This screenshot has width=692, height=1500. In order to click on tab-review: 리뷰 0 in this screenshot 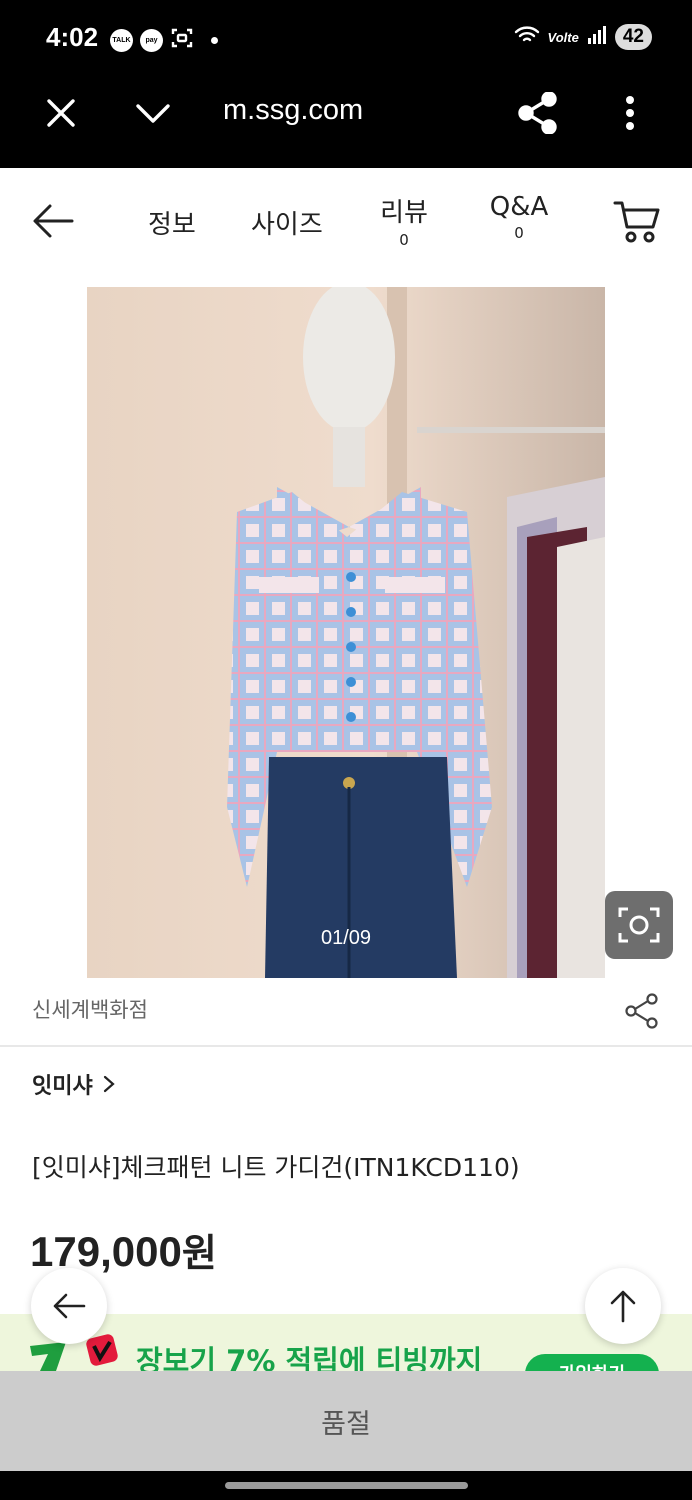, I will do `click(404, 220)`.